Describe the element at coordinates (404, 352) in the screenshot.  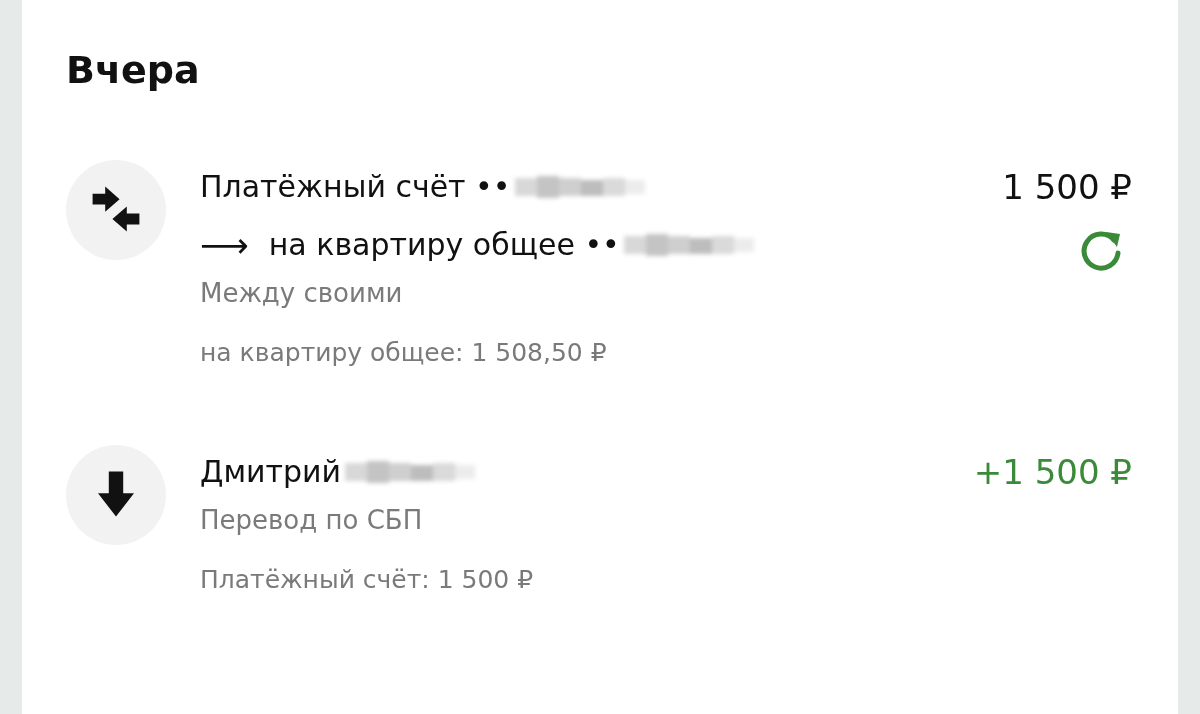
I see `account-balance: на квартиру общее: 1 508,50 ₽` at that location.